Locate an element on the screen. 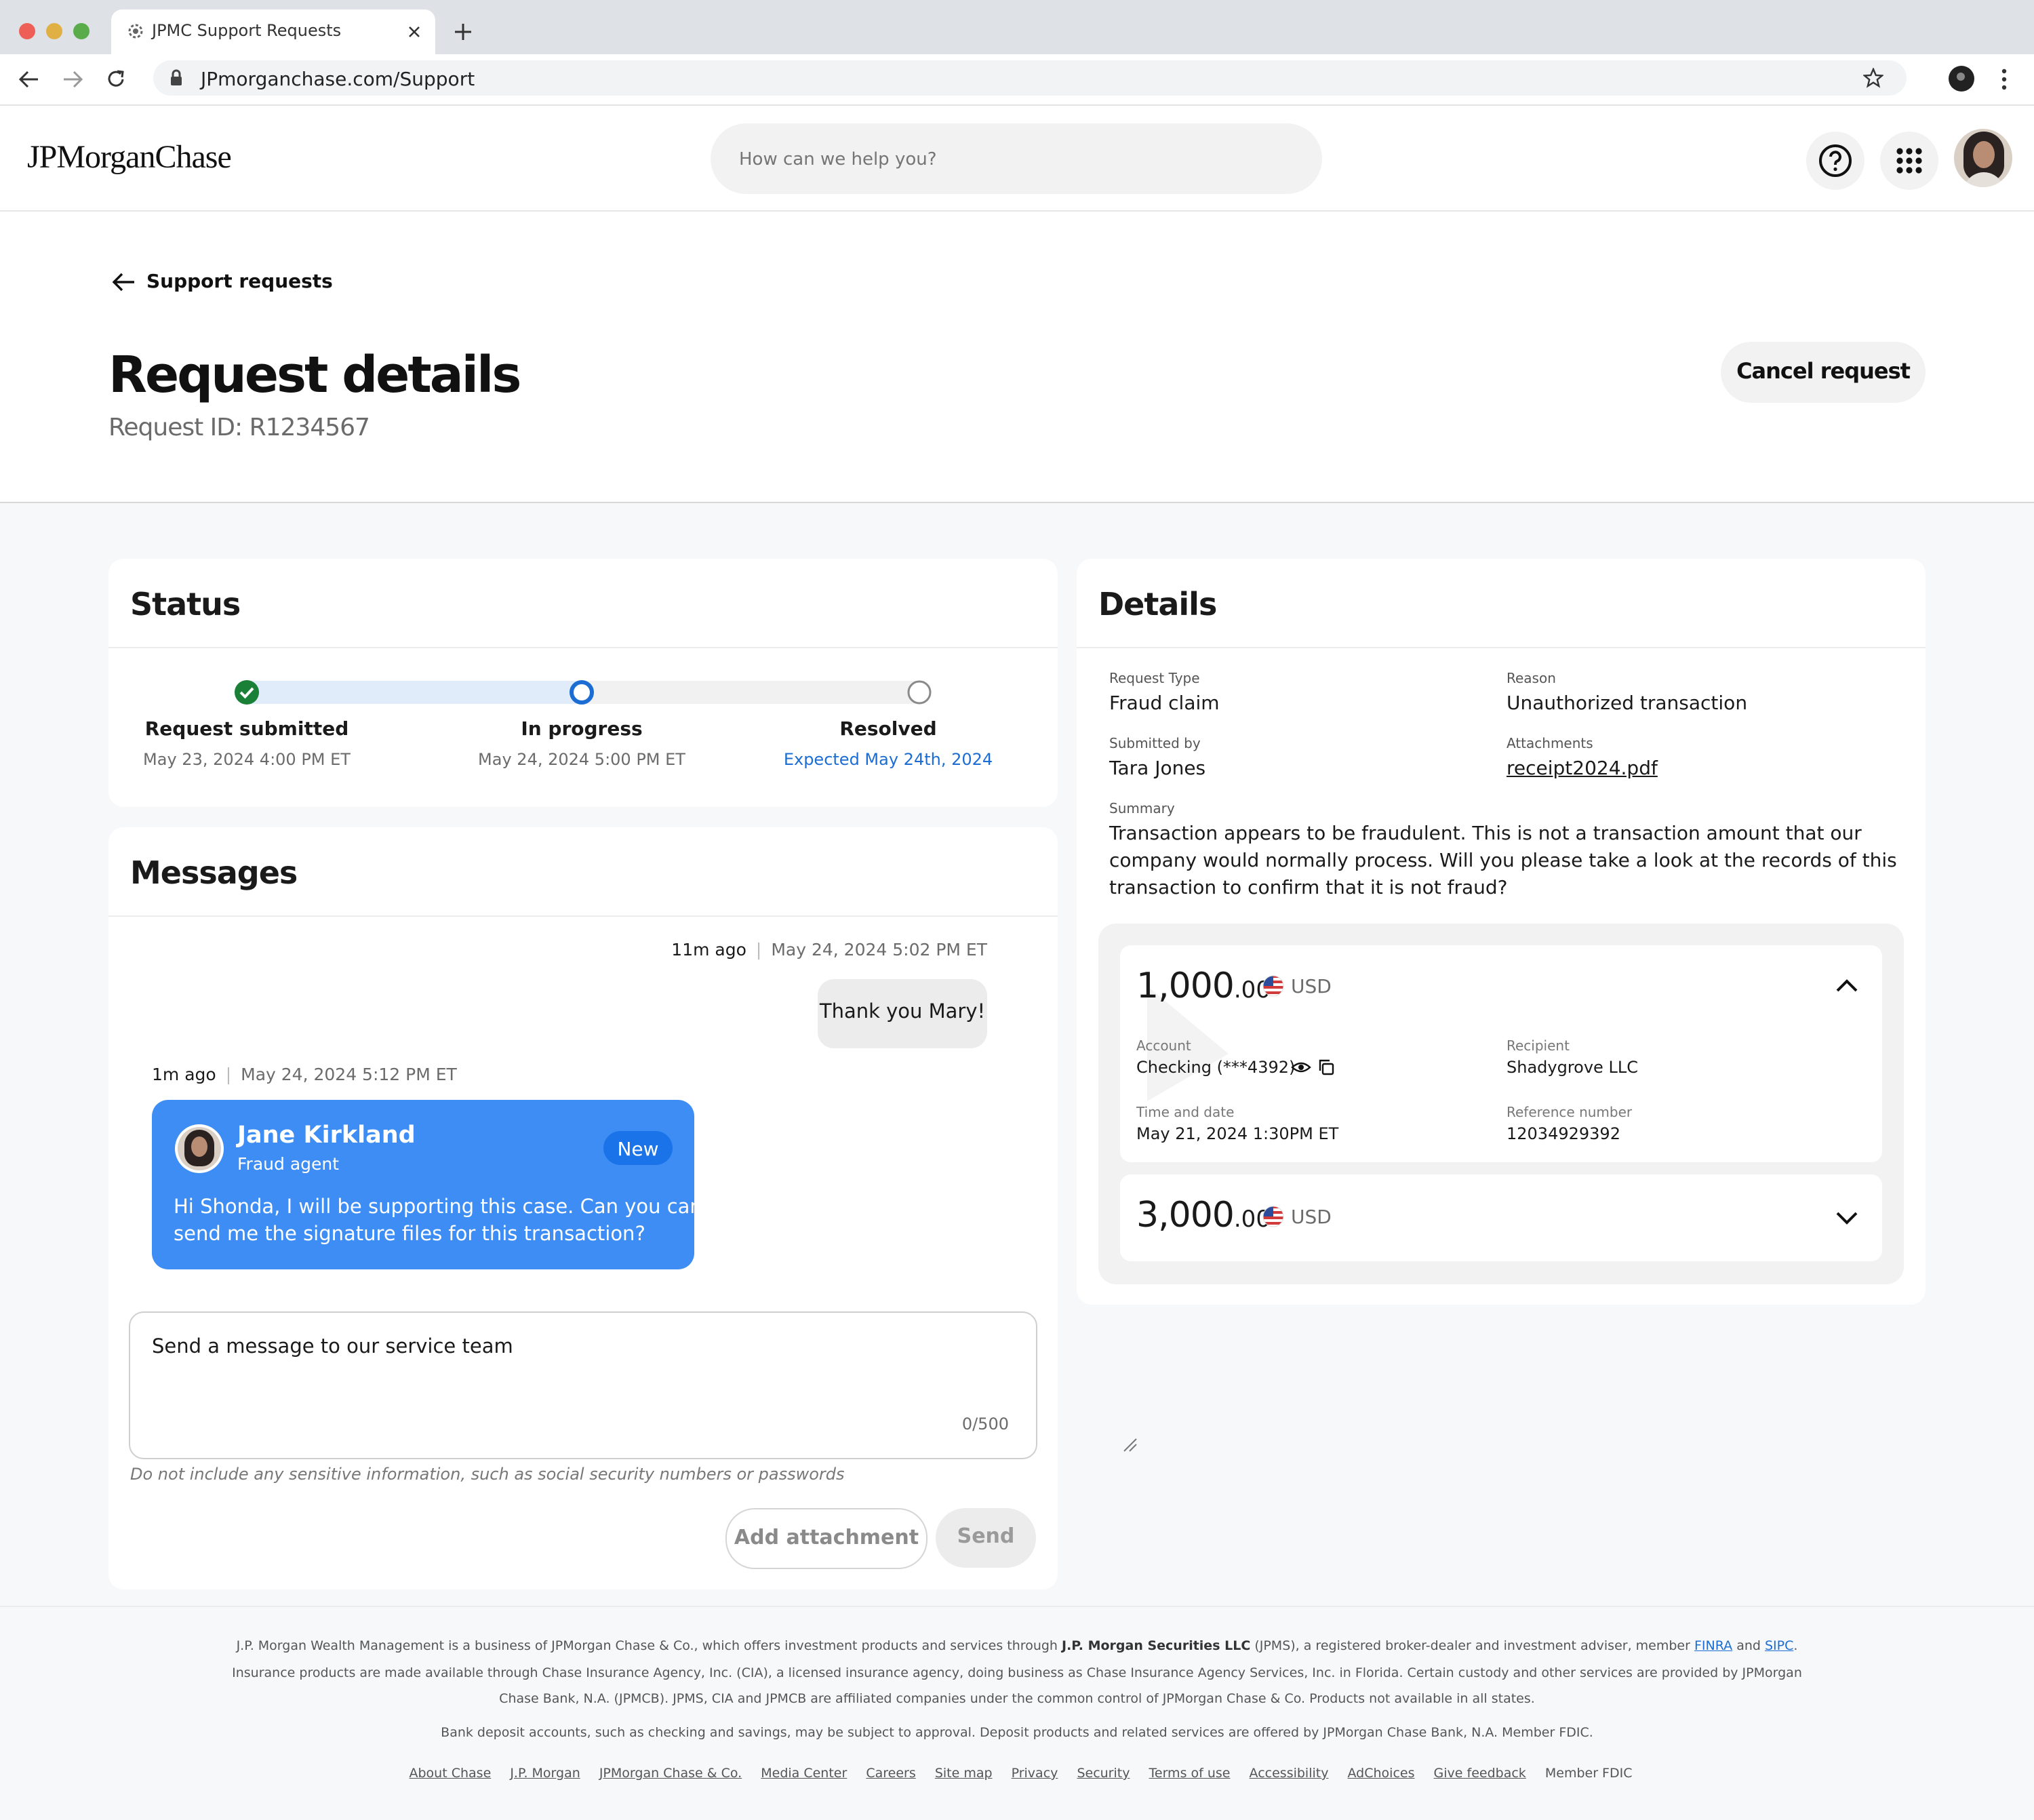 This screenshot has height=1820, width=2034. new-badge-label: New is located at coordinates (638, 1149).